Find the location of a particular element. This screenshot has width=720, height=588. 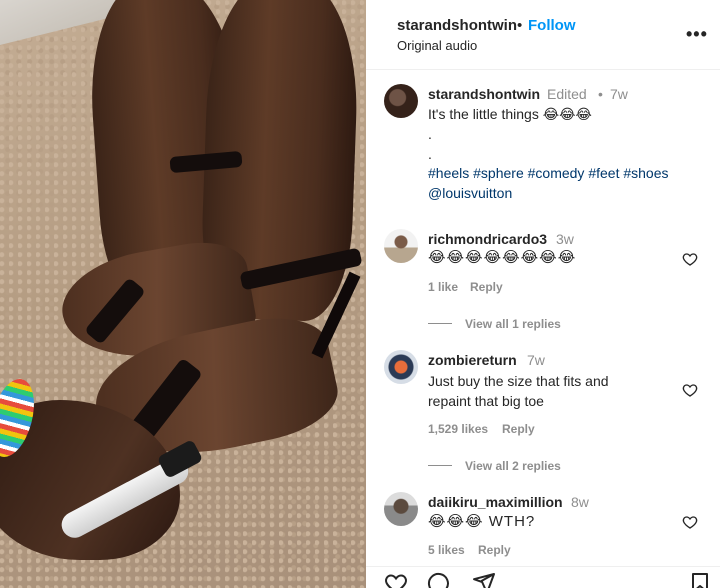

view-replies-button: View all 1 replies is located at coordinates (513, 324).